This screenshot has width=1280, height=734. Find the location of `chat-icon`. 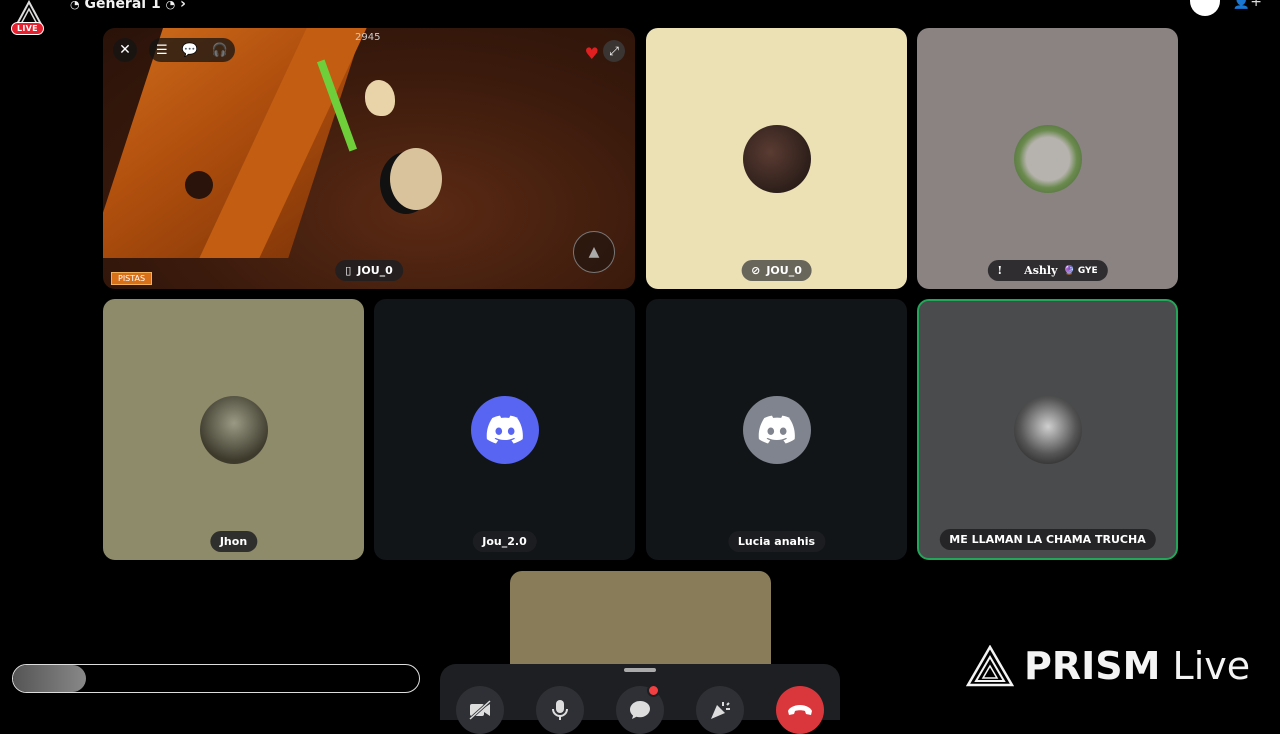

chat-icon is located at coordinates (640, 709).